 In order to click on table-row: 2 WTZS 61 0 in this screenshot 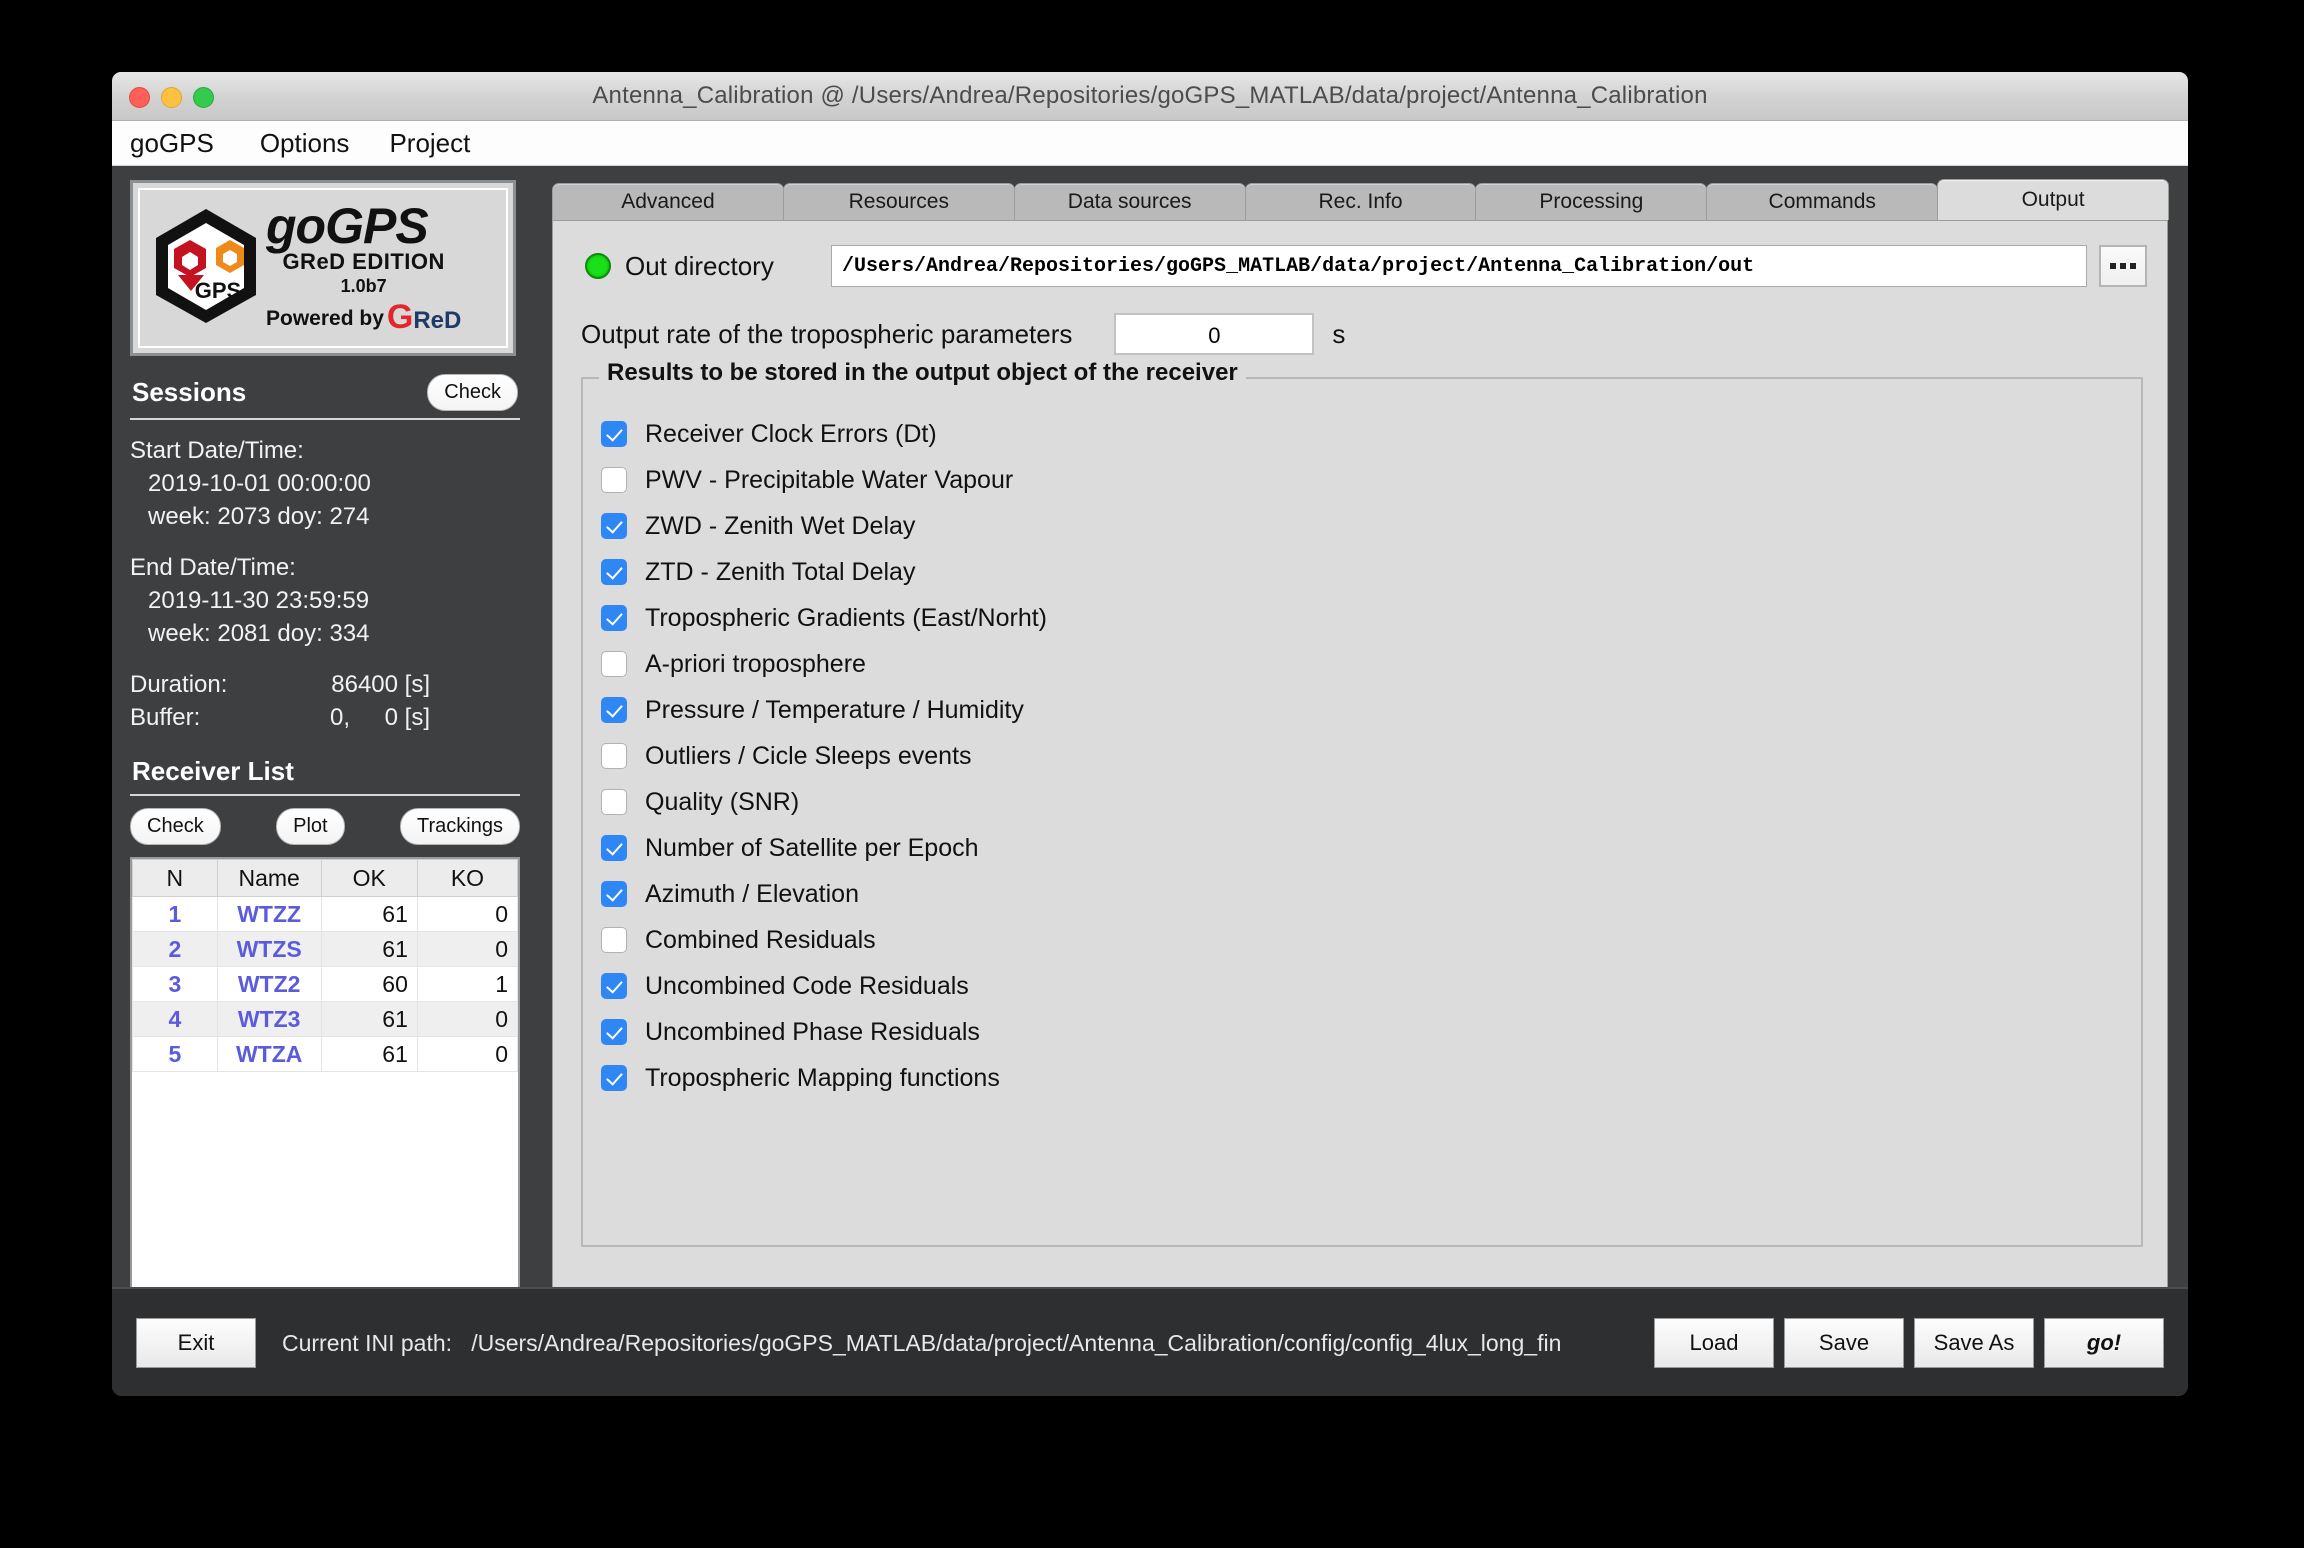, I will do `click(325, 949)`.